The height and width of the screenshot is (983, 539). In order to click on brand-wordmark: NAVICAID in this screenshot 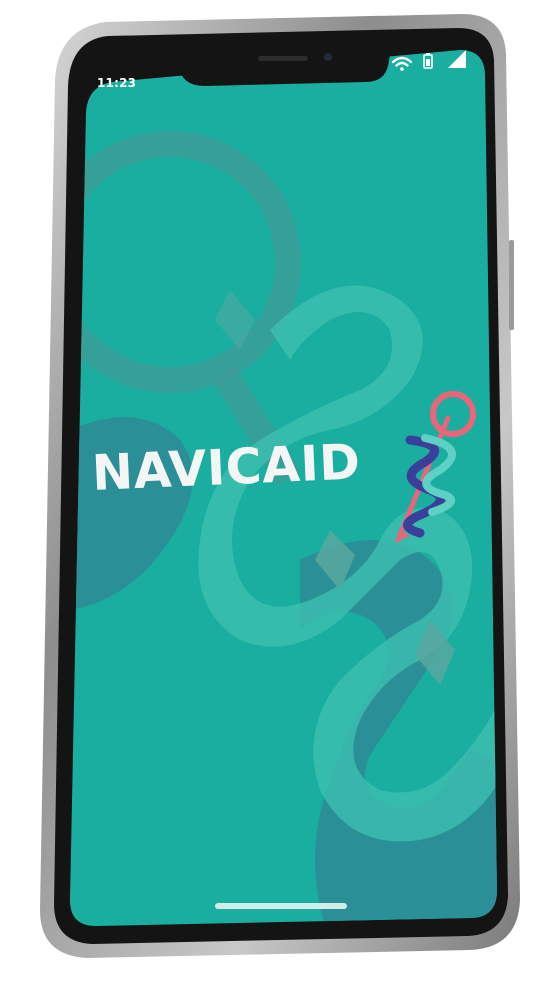, I will do `click(226, 467)`.